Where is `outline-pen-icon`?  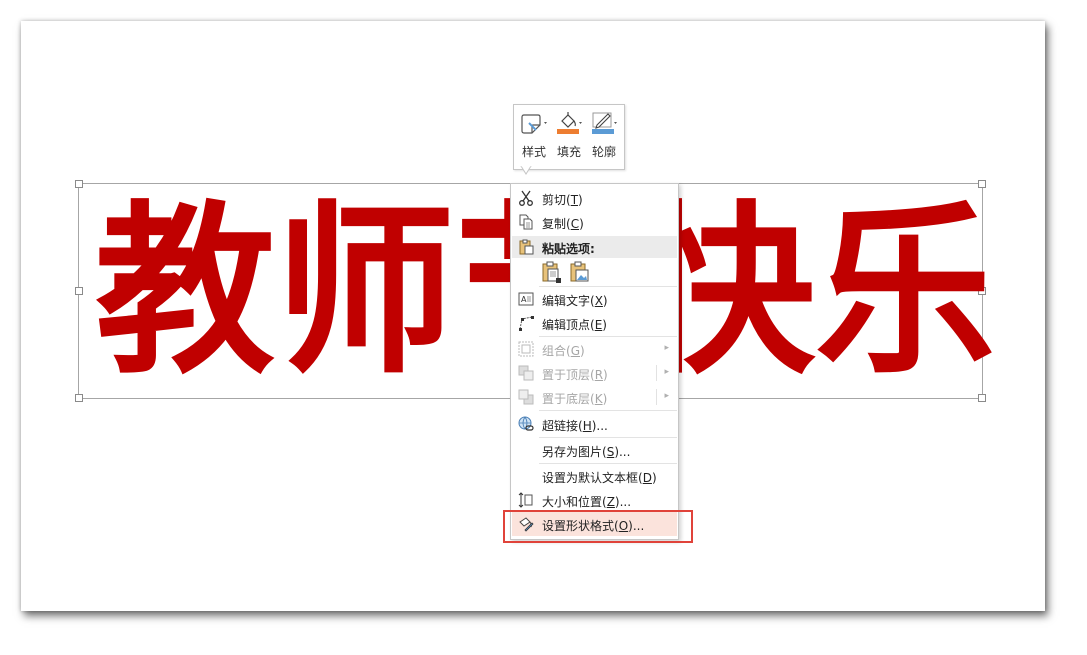 outline-pen-icon is located at coordinates (604, 123).